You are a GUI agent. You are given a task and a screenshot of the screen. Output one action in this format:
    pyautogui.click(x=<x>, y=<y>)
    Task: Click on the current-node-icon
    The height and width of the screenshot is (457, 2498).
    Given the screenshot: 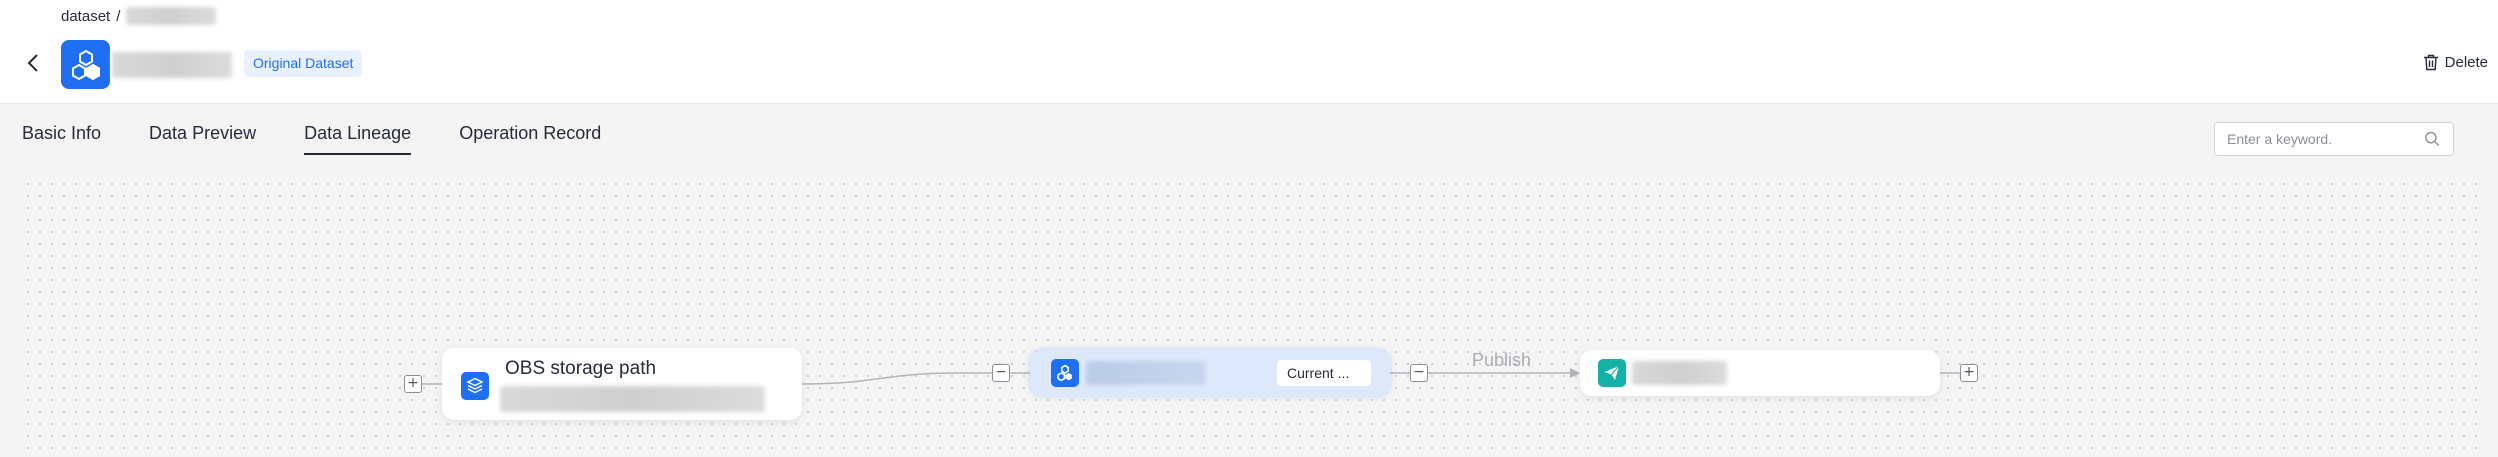 What is the action you would take?
    pyautogui.click(x=1065, y=373)
    